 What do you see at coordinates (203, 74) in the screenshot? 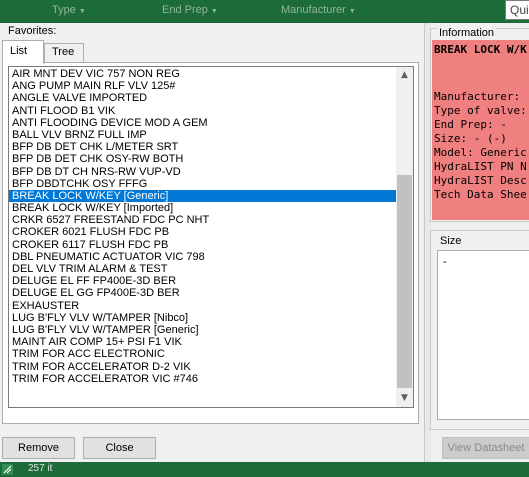
I see `list-item: AIR MNT DEV VIC 757 NON REG` at bounding box center [203, 74].